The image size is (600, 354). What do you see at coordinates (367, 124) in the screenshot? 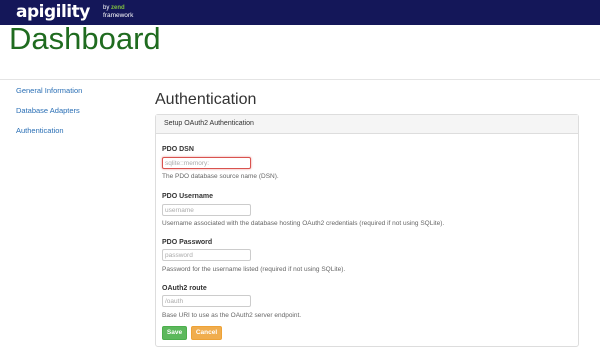
I see `panel-heading: Setup OAuth2 Authentication` at bounding box center [367, 124].